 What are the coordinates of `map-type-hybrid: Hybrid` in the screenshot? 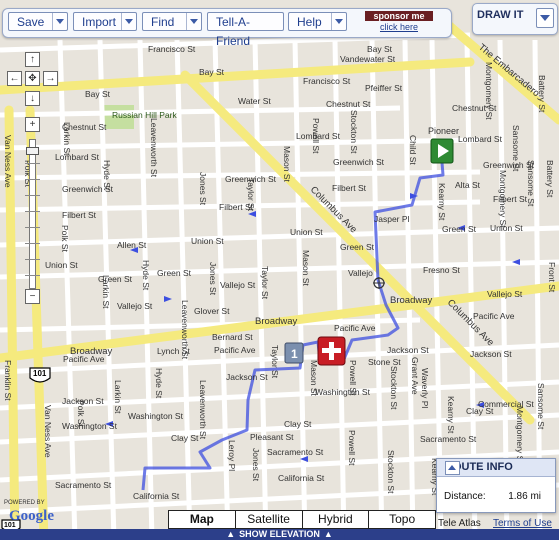 It's located at (336, 519).